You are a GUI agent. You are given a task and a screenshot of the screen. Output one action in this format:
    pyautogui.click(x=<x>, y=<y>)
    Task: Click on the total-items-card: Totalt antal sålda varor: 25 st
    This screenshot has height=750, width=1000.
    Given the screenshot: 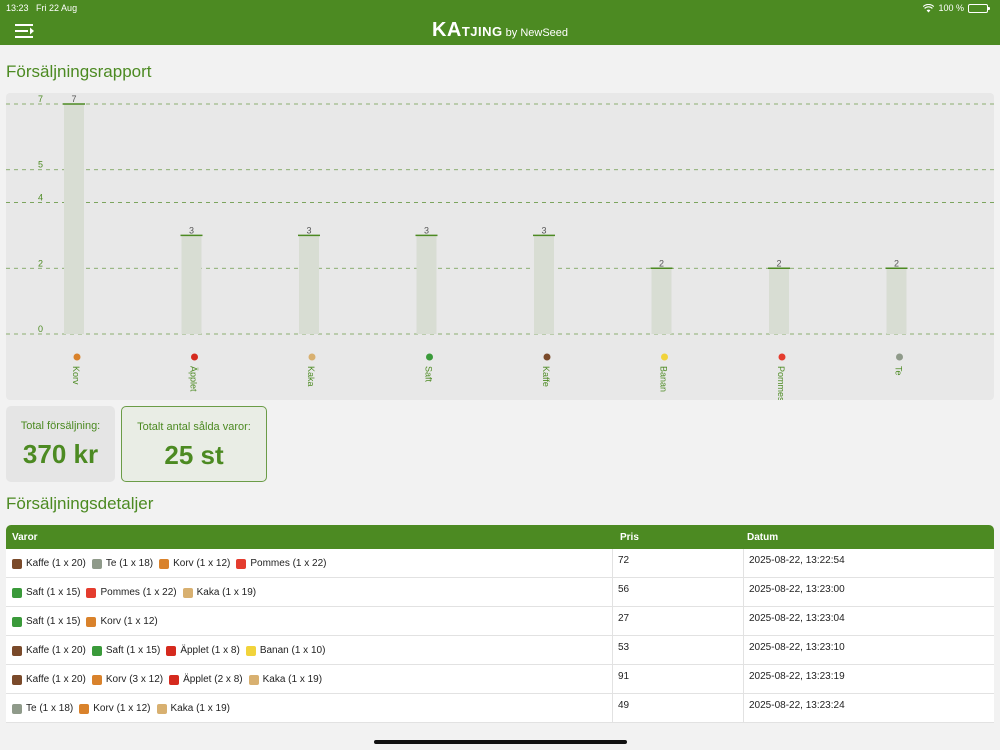 What is the action you would take?
    pyautogui.click(x=194, y=444)
    